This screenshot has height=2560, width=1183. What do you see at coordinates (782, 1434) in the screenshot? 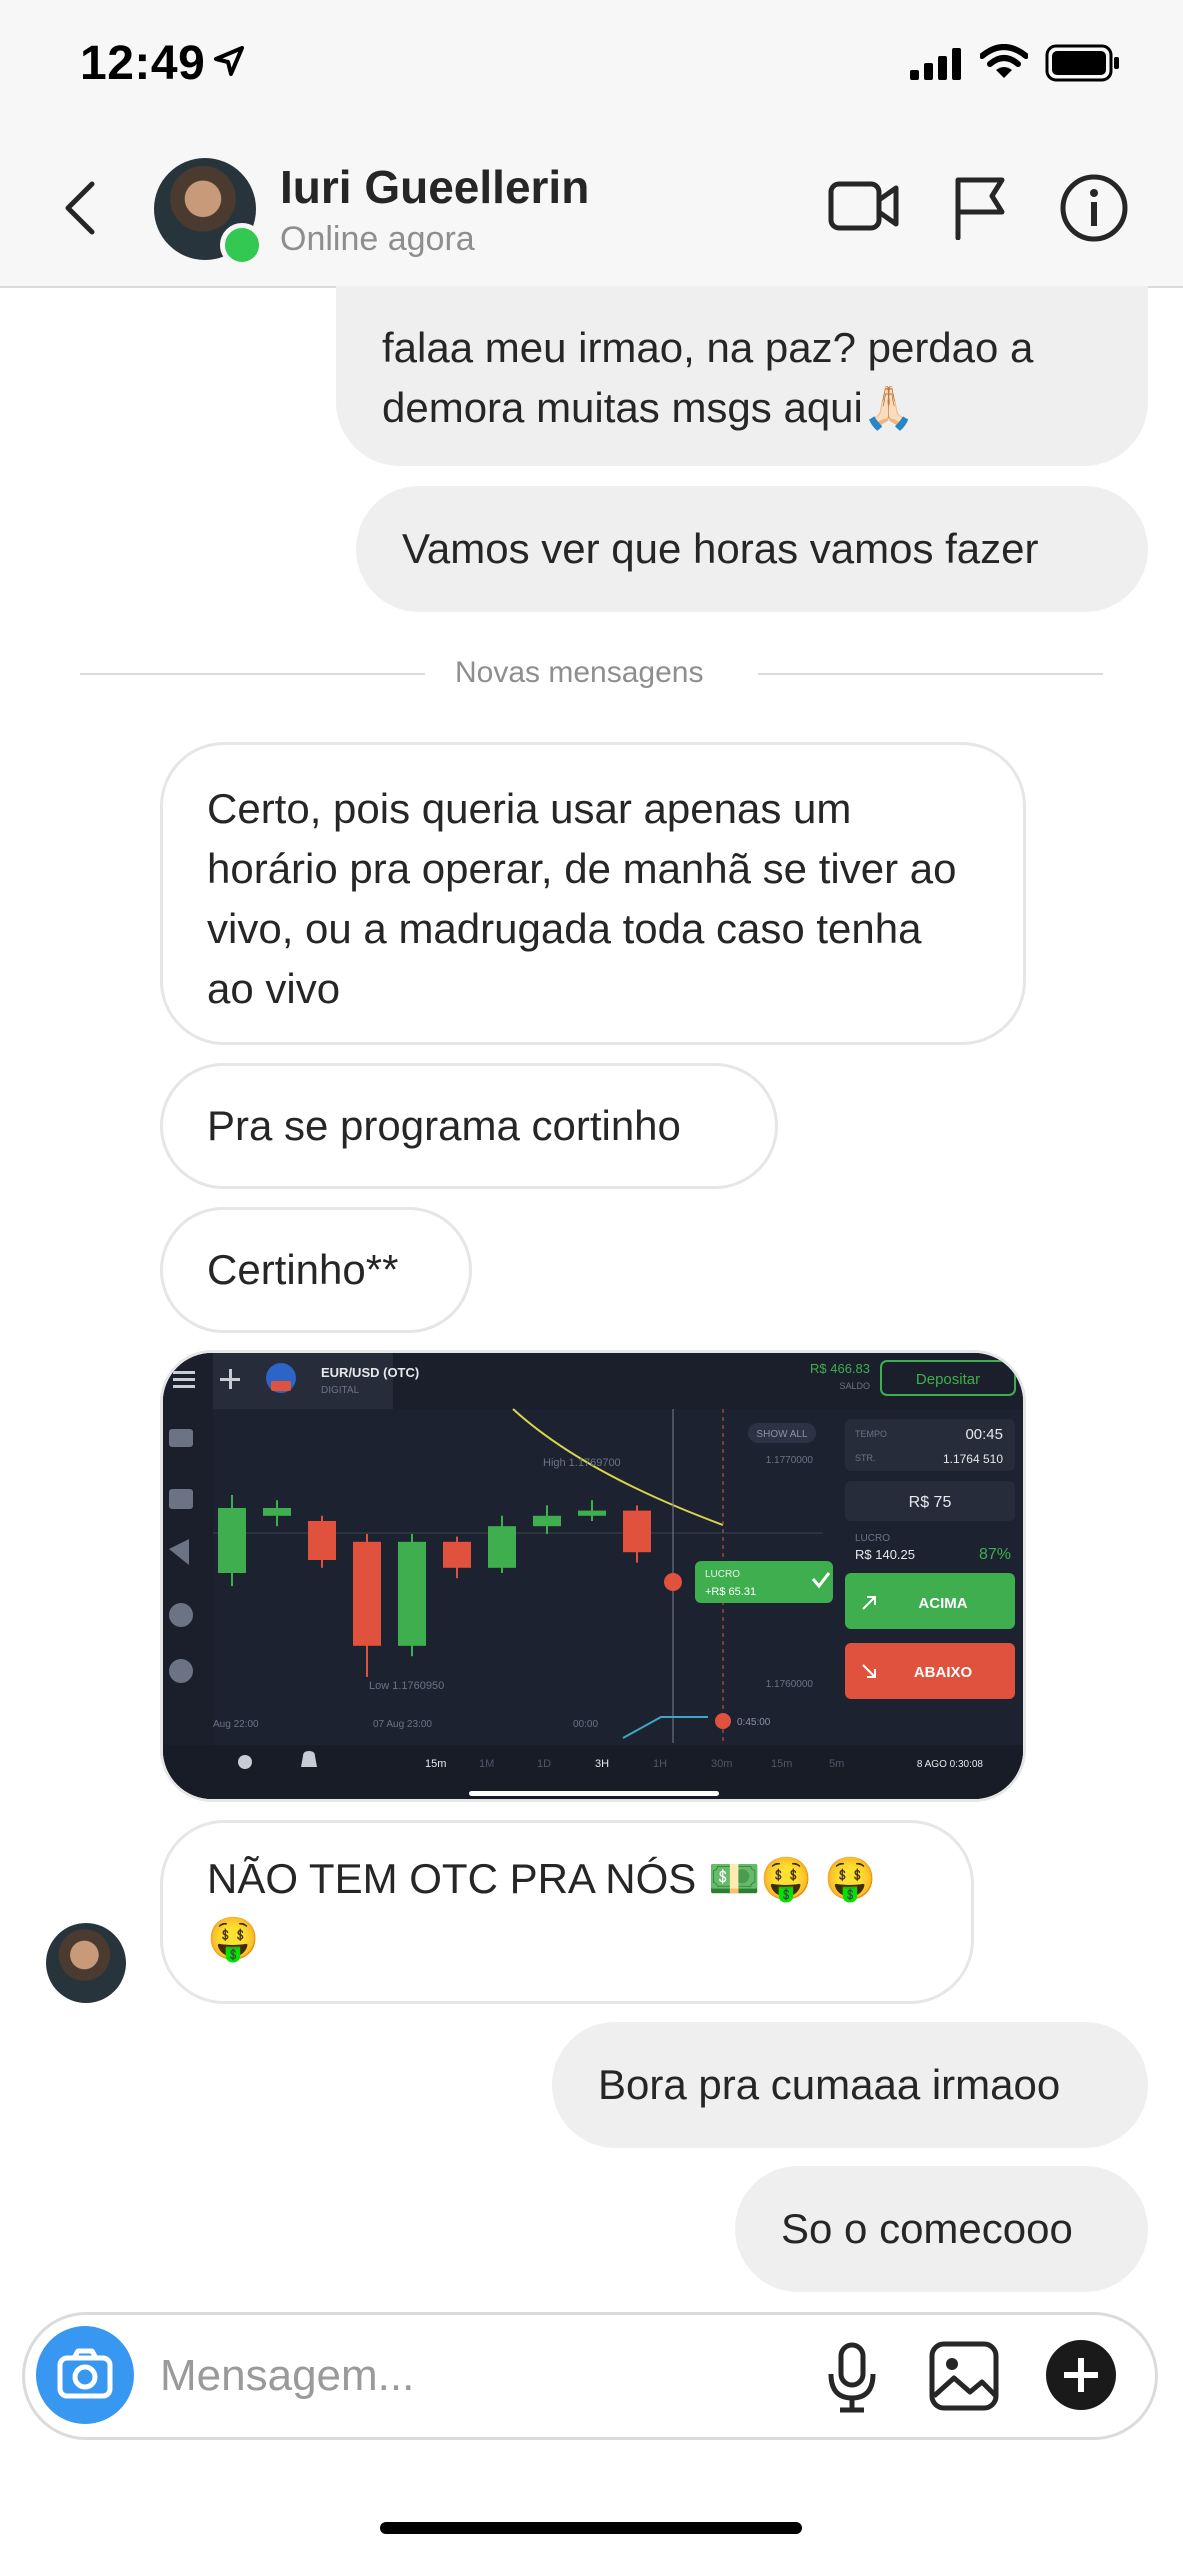
I see `show-all-button: SHOW ALL` at bounding box center [782, 1434].